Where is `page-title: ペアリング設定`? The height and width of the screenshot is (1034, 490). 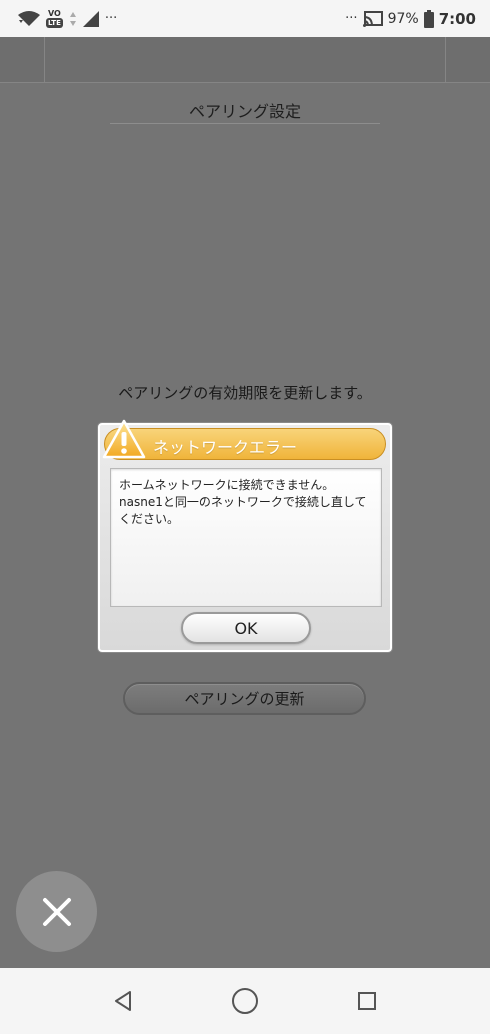
page-title: ペアリング設定 is located at coordinates (244, 111).